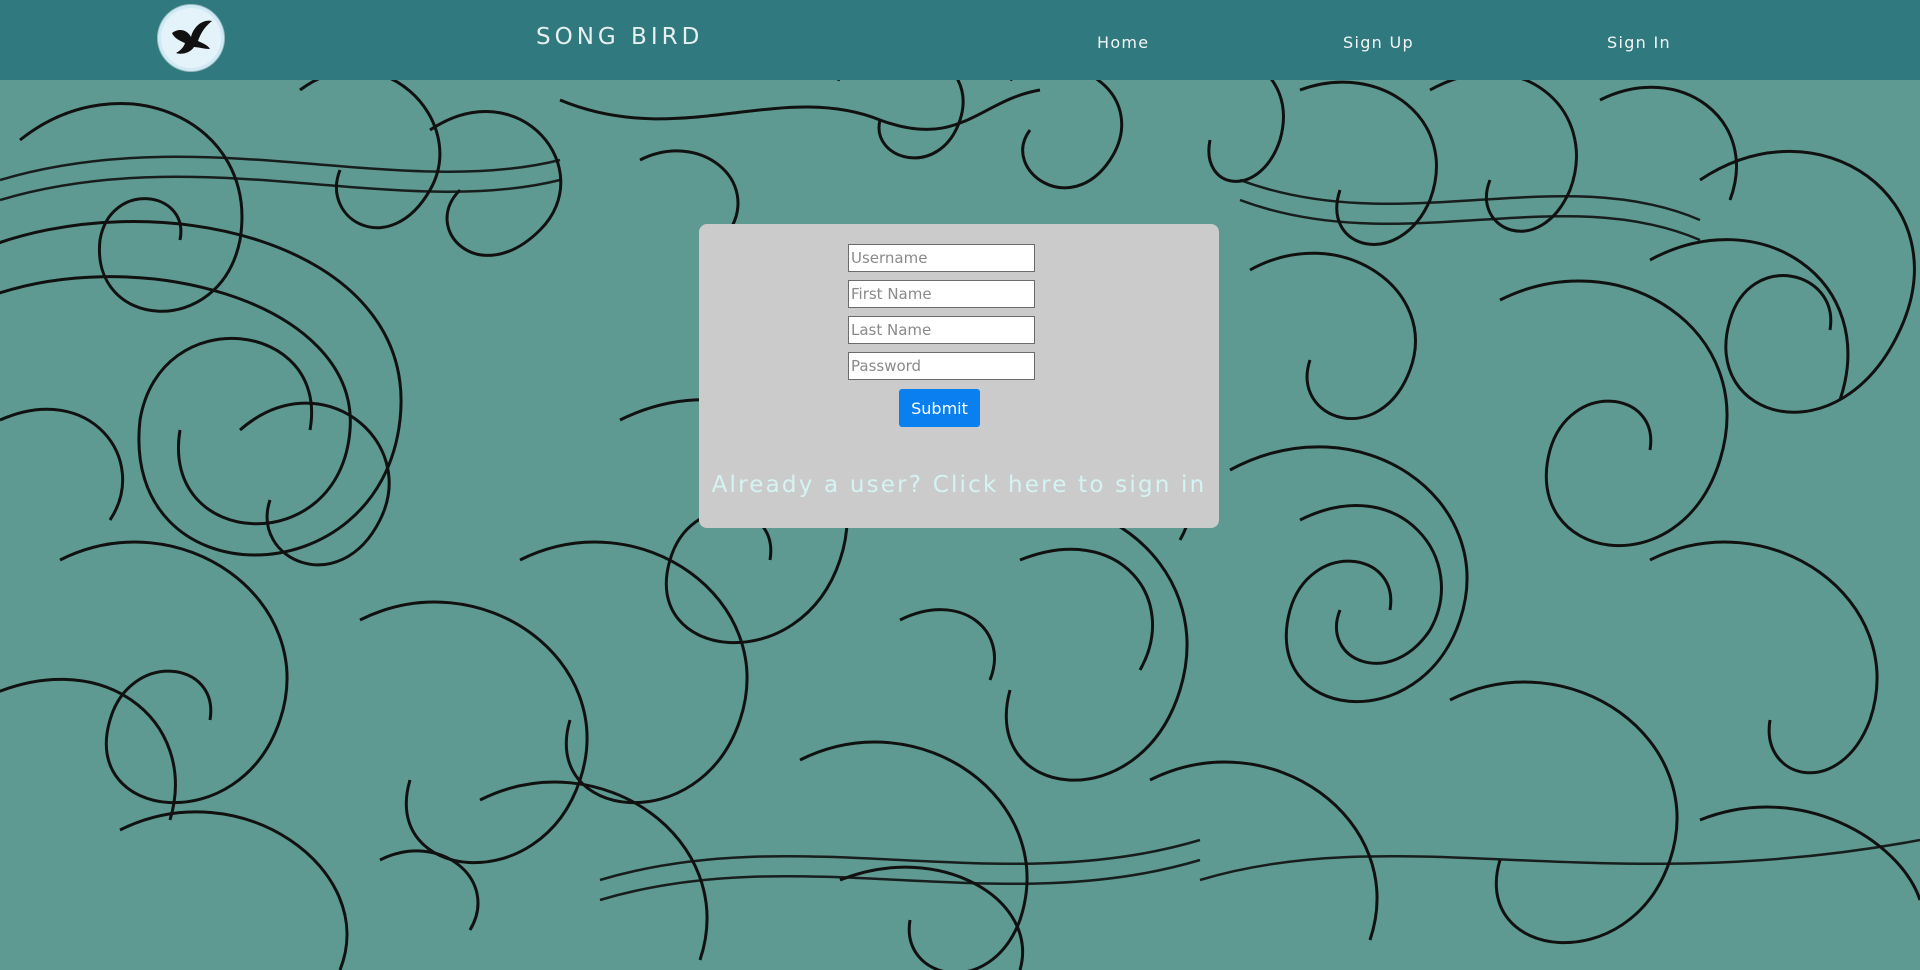 Image resolution: width=1920 pixels, height=970 pixels. What do you see at coordinates (941, 366) in the screenshot?
I see `password-input` at bounding box center [941, 366].